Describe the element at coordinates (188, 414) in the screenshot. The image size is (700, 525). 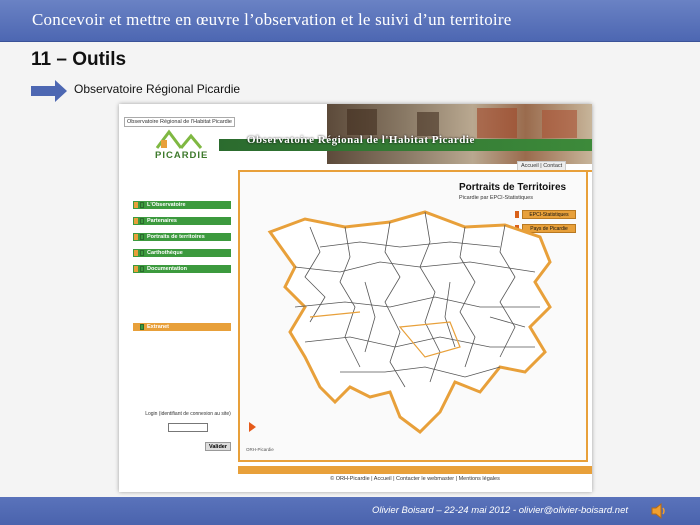
I see `login-label: Login (identifiant de connexion au site)` at that location.